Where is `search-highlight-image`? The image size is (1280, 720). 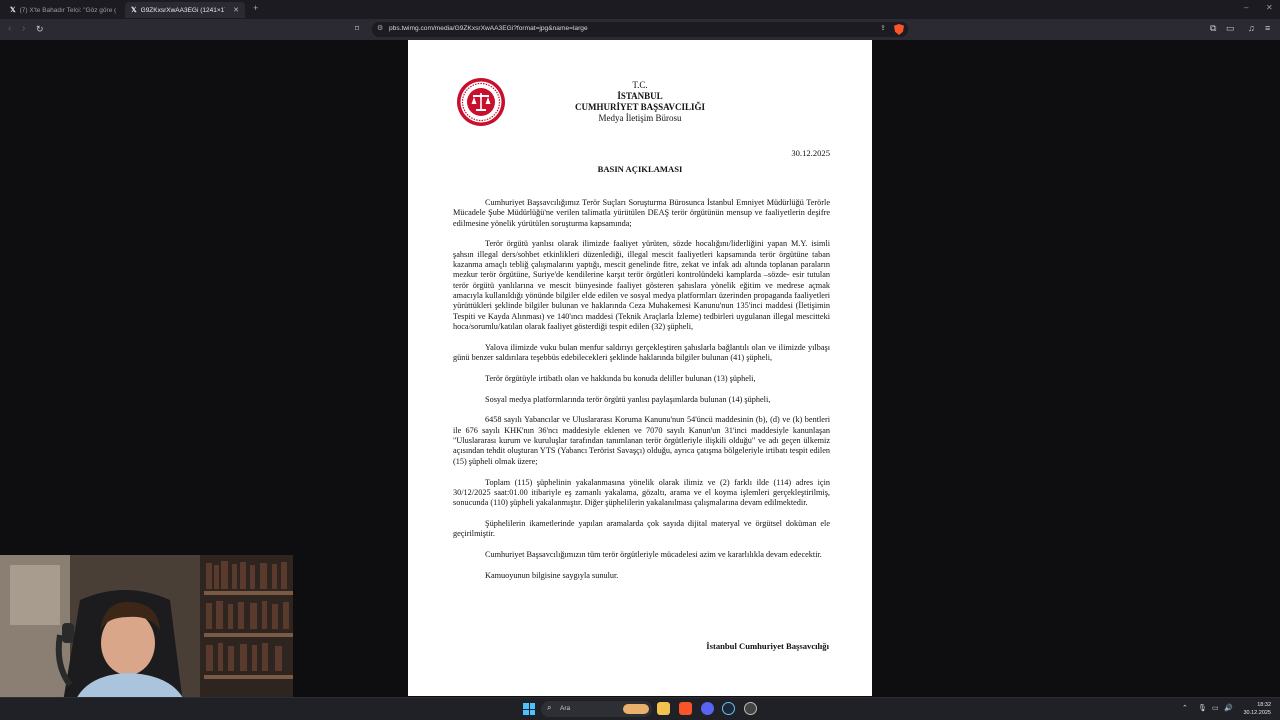
search-highlight-image is located at coordinates (636, 709).